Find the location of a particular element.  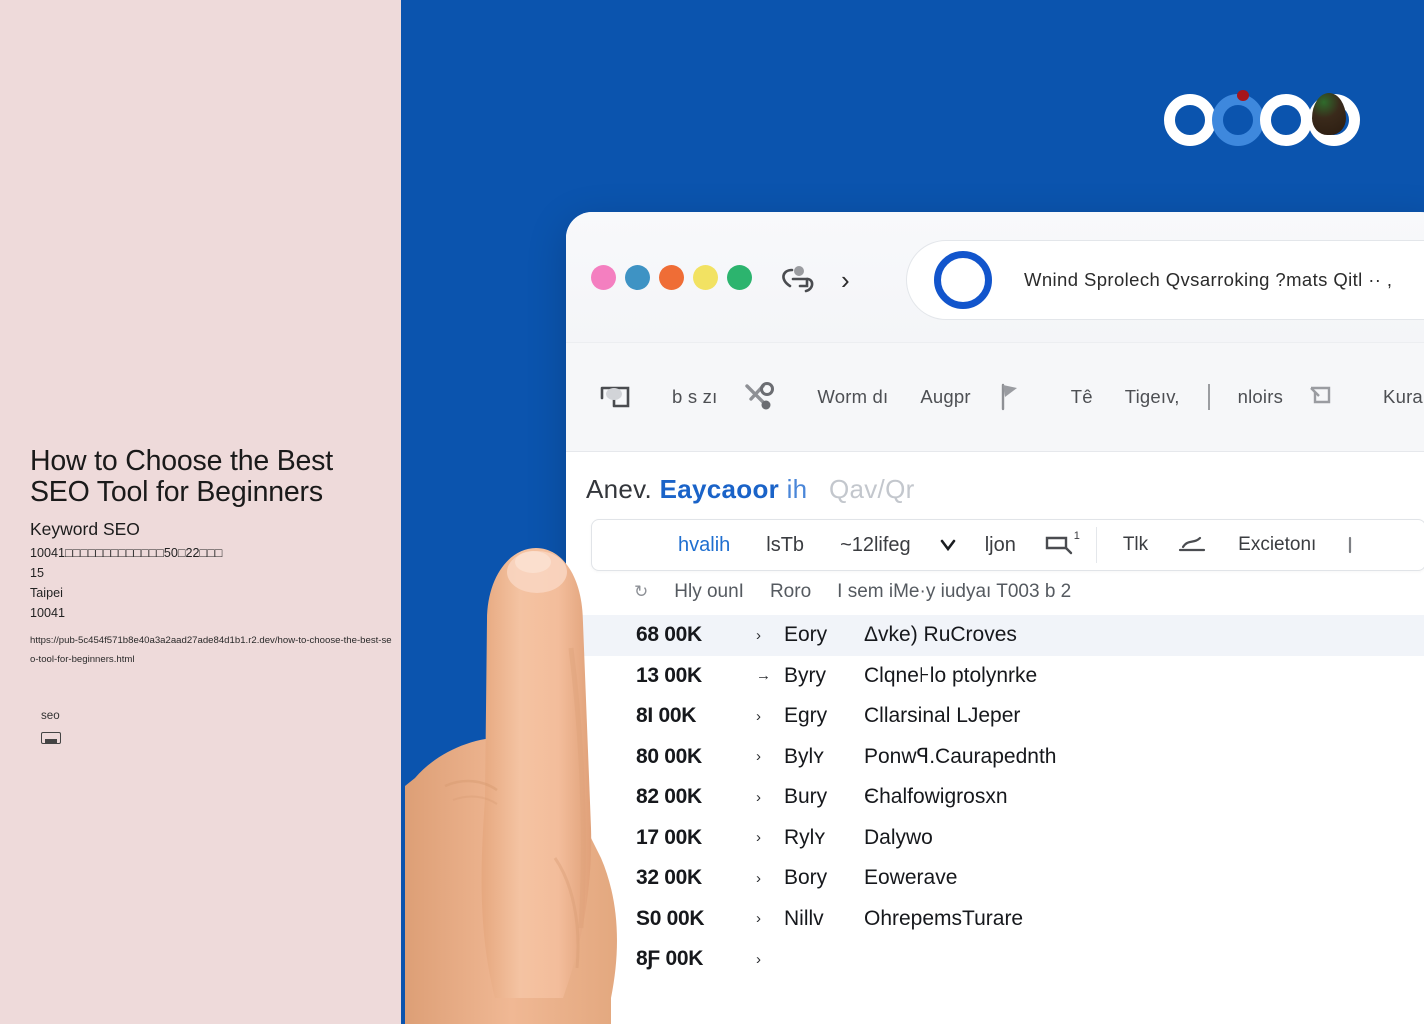

filter-item-3: ljon is located at coordinates (1000, 545).